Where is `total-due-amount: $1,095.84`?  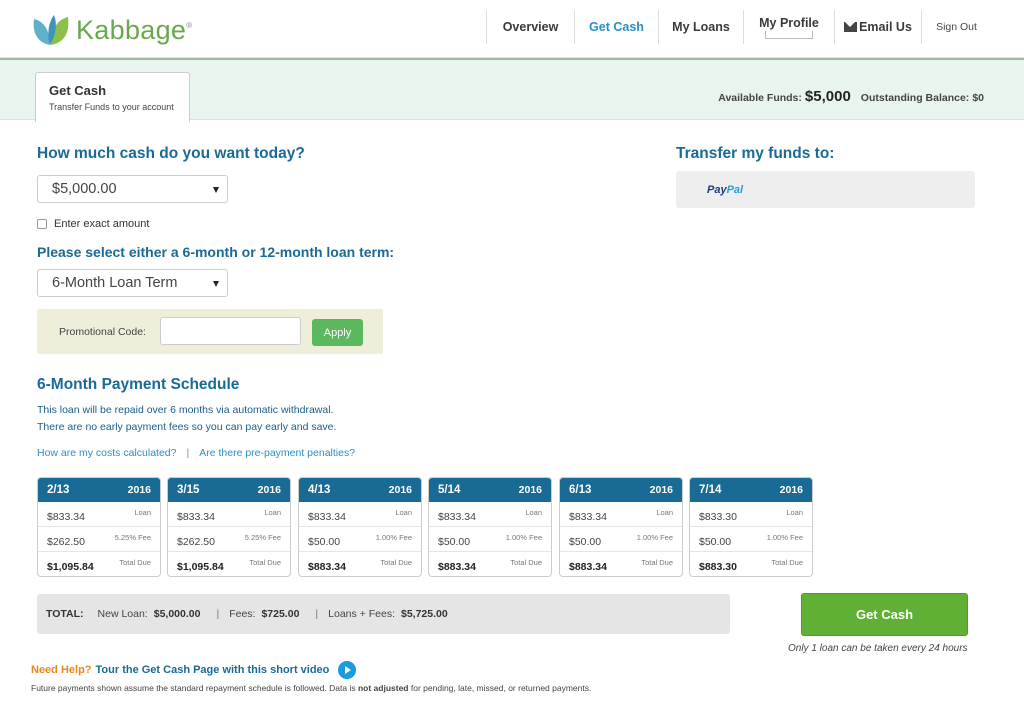 total-due-amount: $1,095.84 is located at coordinates (200, 567).